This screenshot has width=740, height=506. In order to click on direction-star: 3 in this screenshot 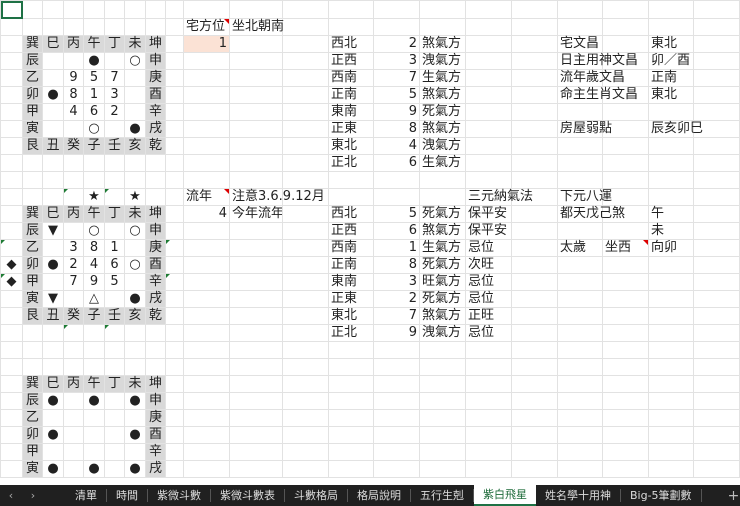, I will do `click(396, 282)`.